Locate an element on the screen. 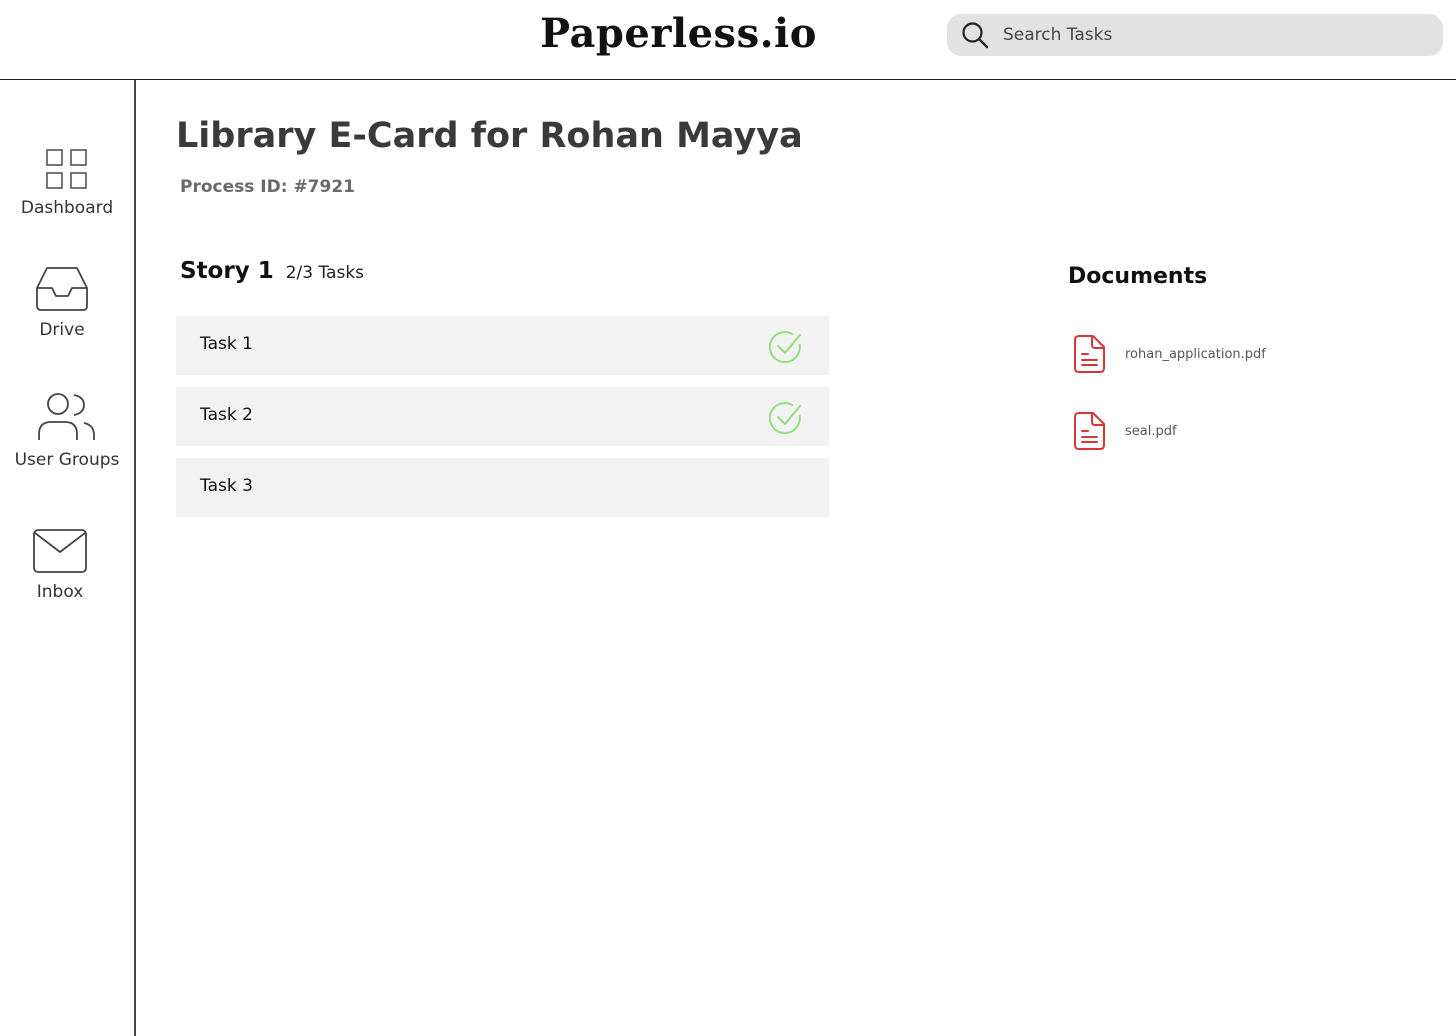 The width and height of the screenshot is (1456, 1036). dashboard-grid-icon is located at coordinates (66, 169).